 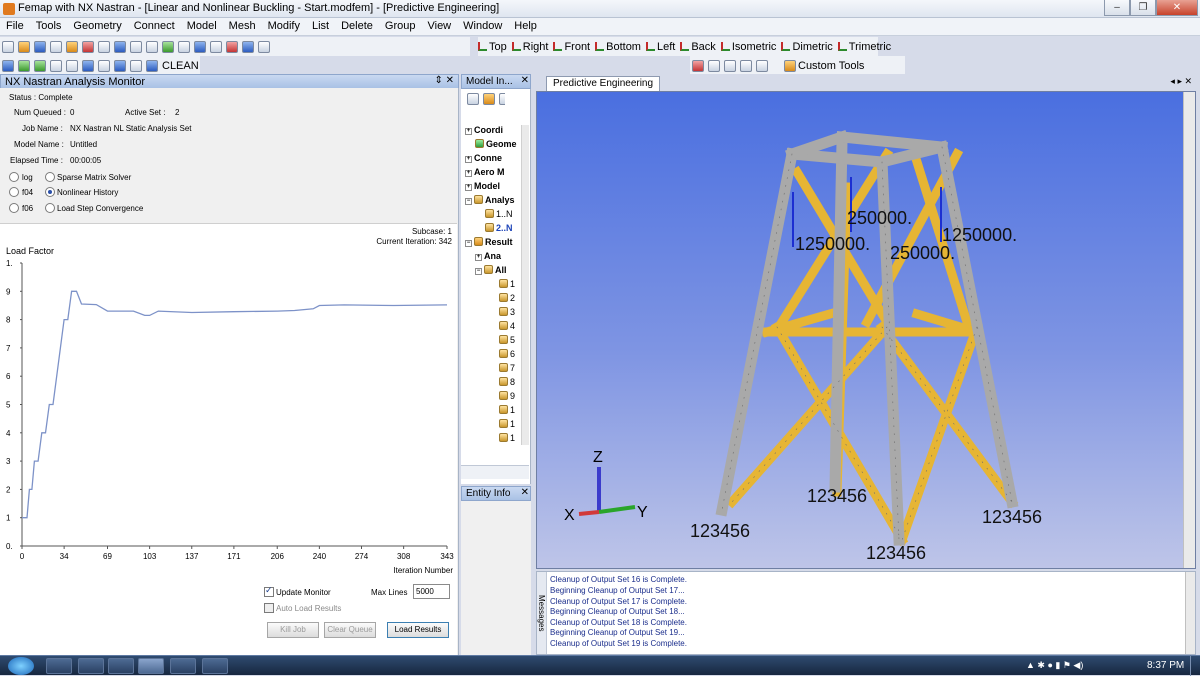 I want to click on menu-model: Model, so click(x=202, y=26).